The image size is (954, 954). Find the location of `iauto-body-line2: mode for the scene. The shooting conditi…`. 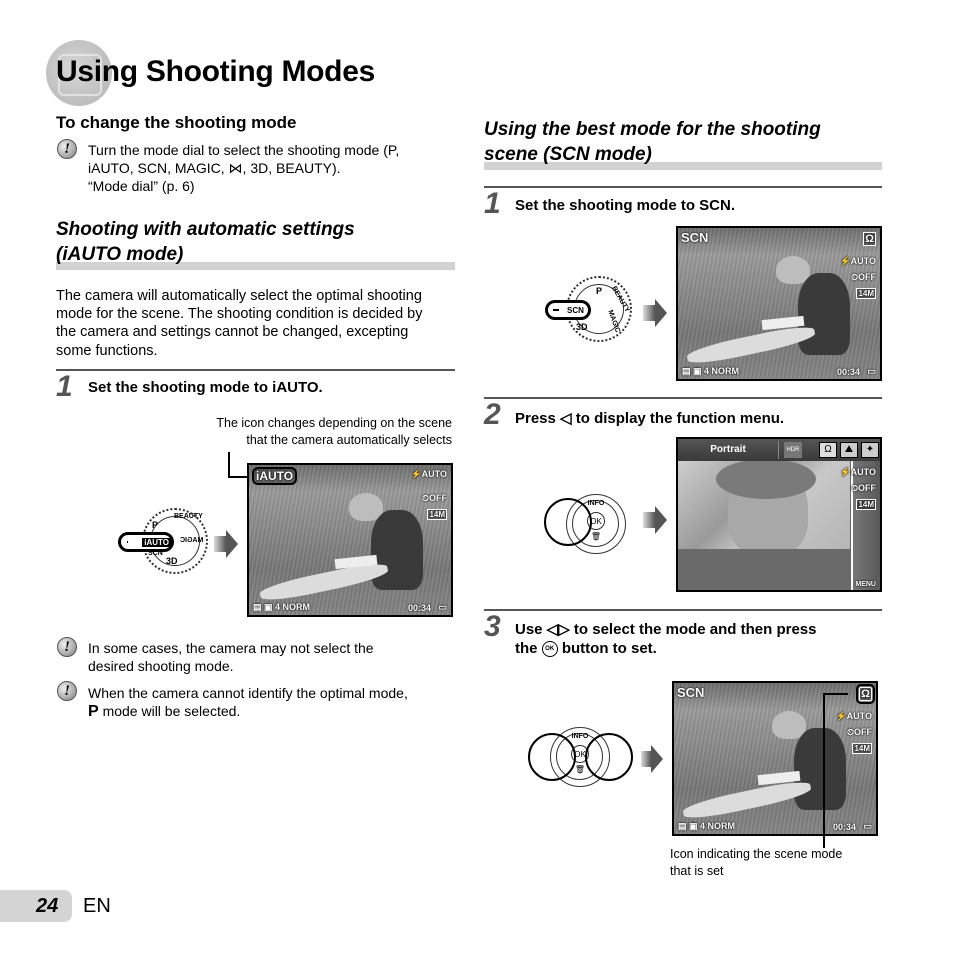

iauto-body-line2: mode for the scene. The shooting conditi… is located at coordinates (239, 314).